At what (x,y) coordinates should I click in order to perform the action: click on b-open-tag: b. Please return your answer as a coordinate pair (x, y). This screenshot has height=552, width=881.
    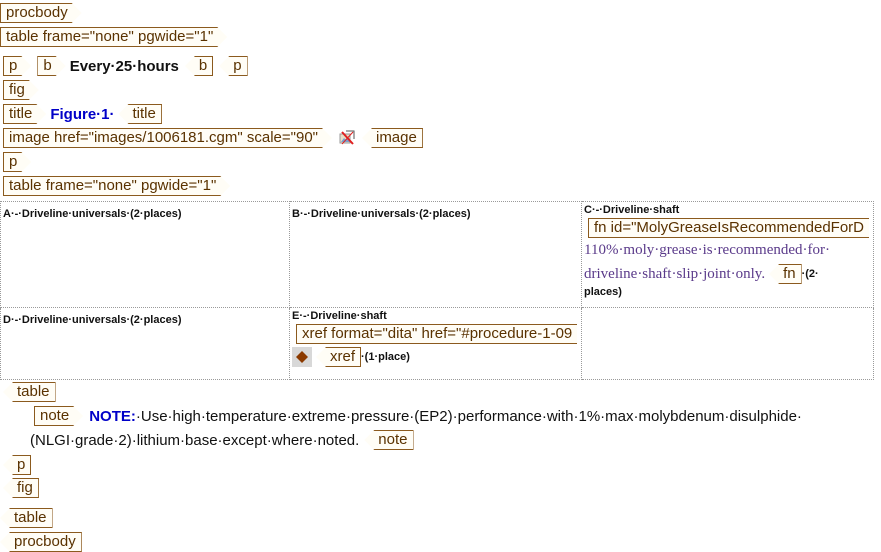
    Looking at the image, I should click on (51, 66).